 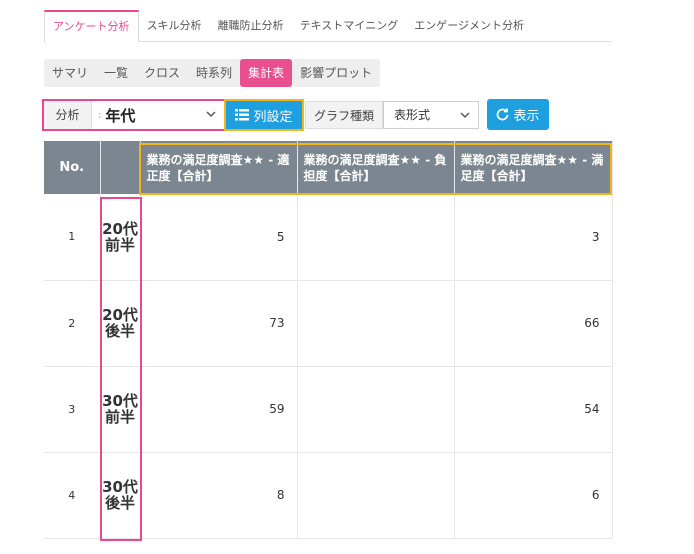 I want to click on table-row: 3 30代前半 59 54, so click(x=328, y=409).